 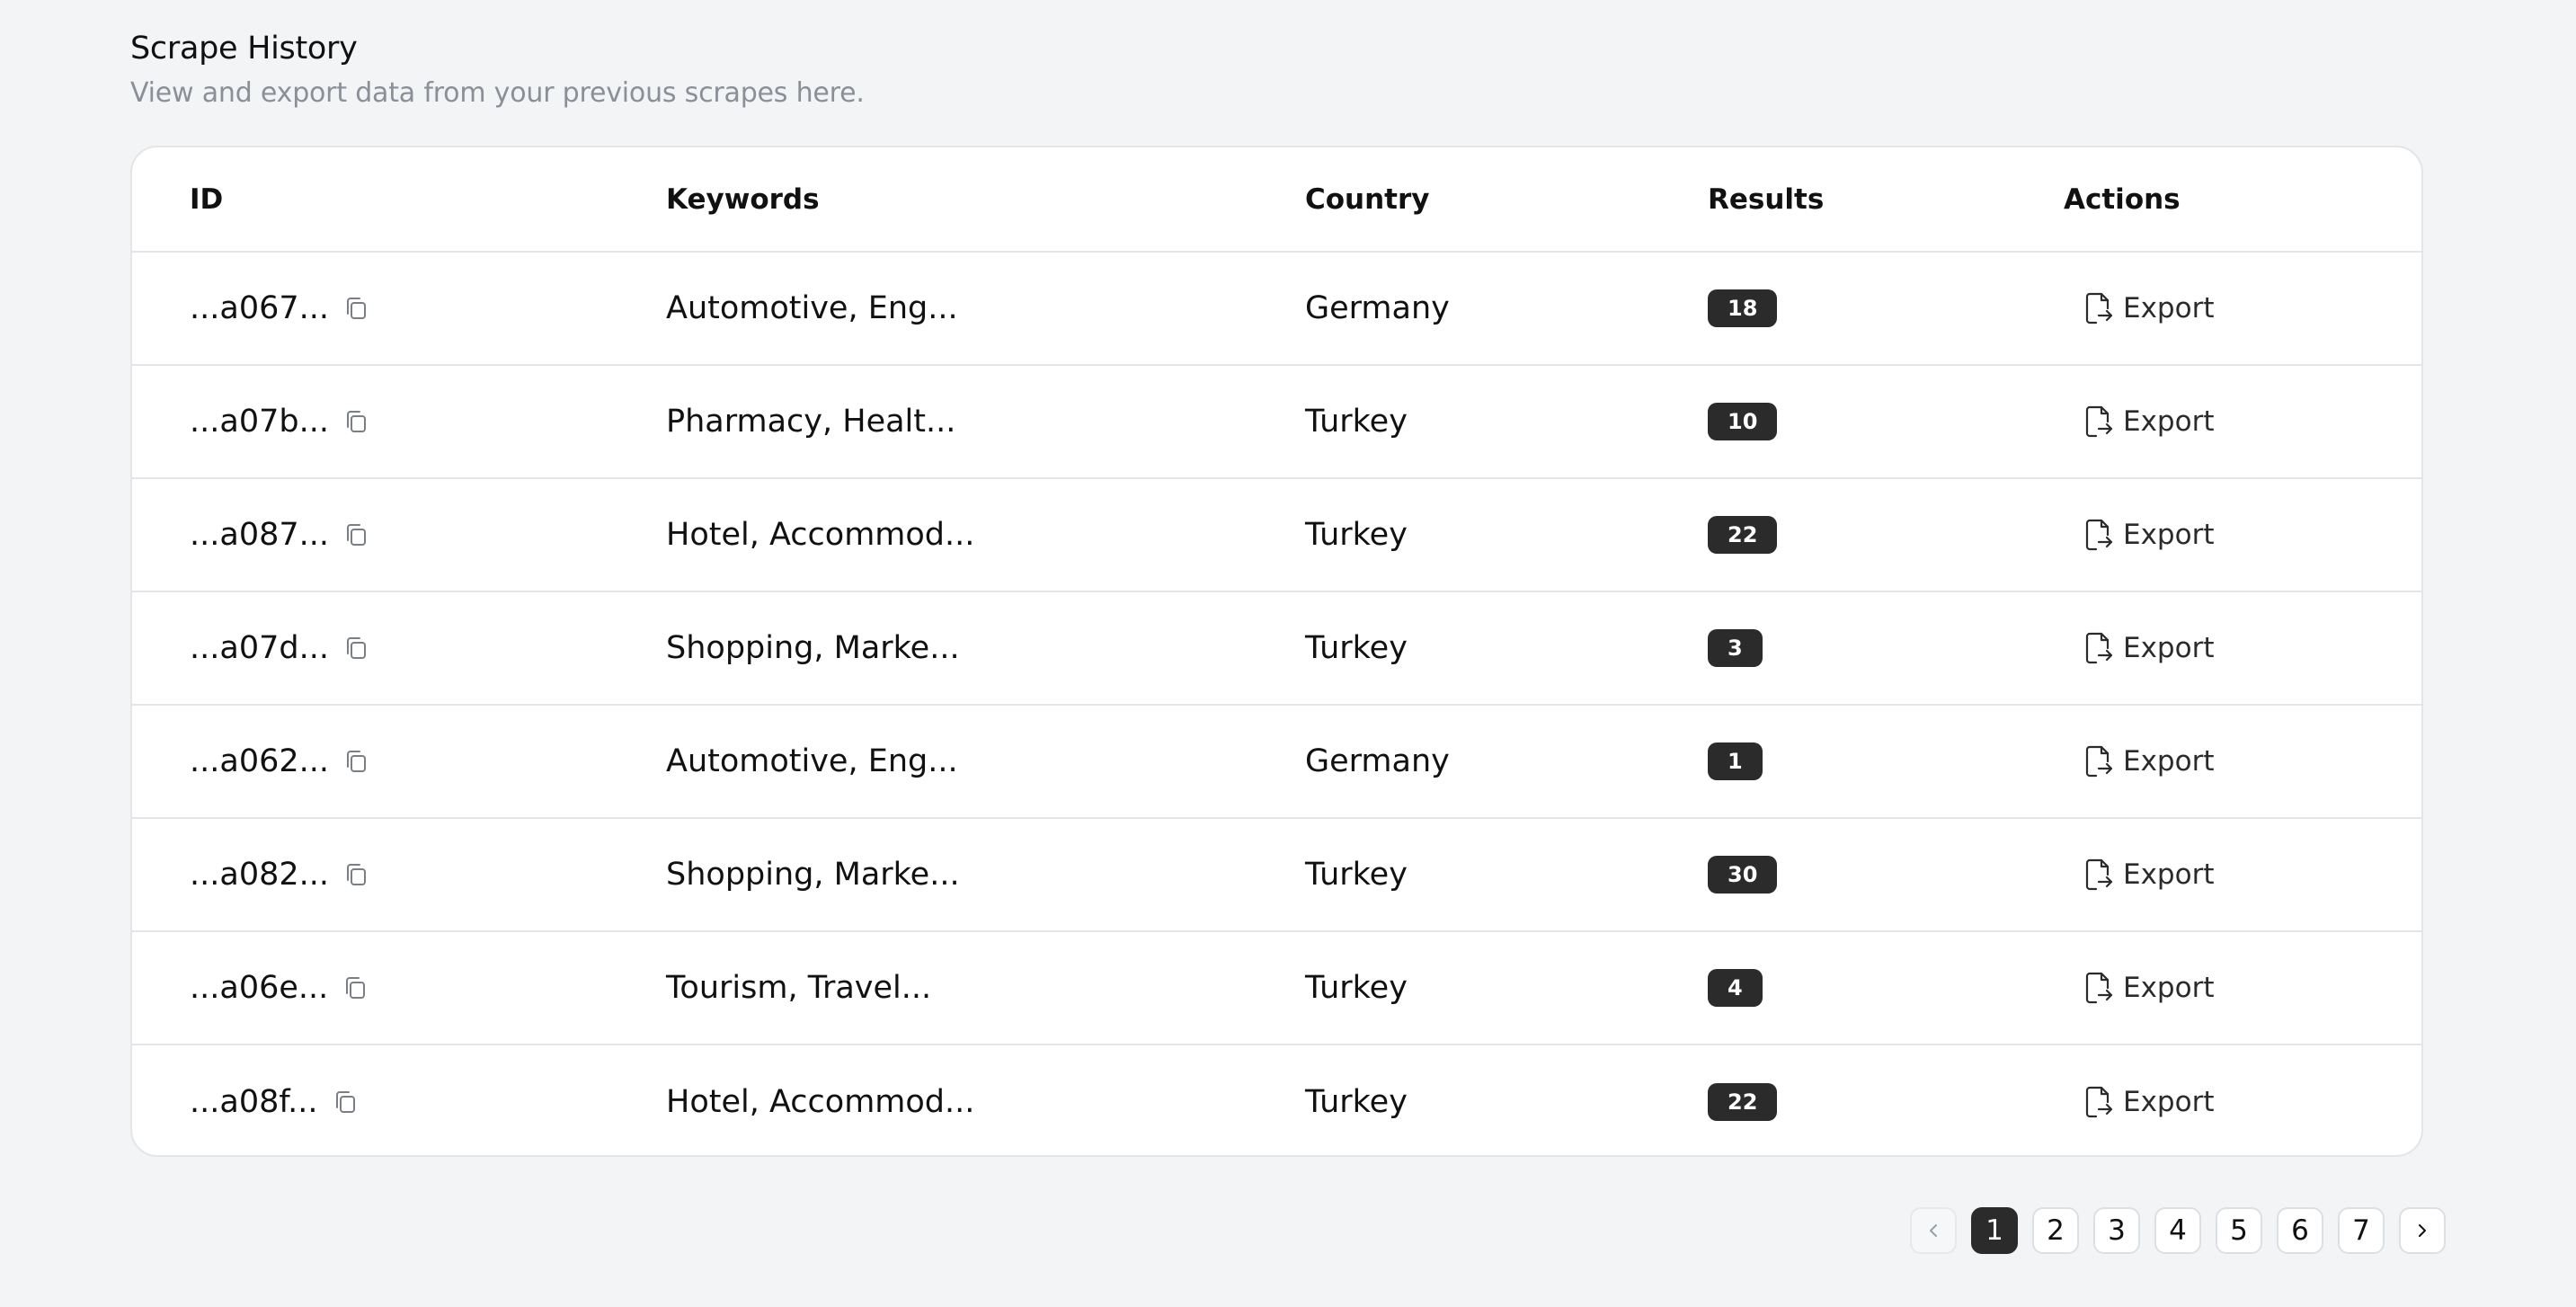 I want to click on results-badge: 4, so click(x=1735, y=988).